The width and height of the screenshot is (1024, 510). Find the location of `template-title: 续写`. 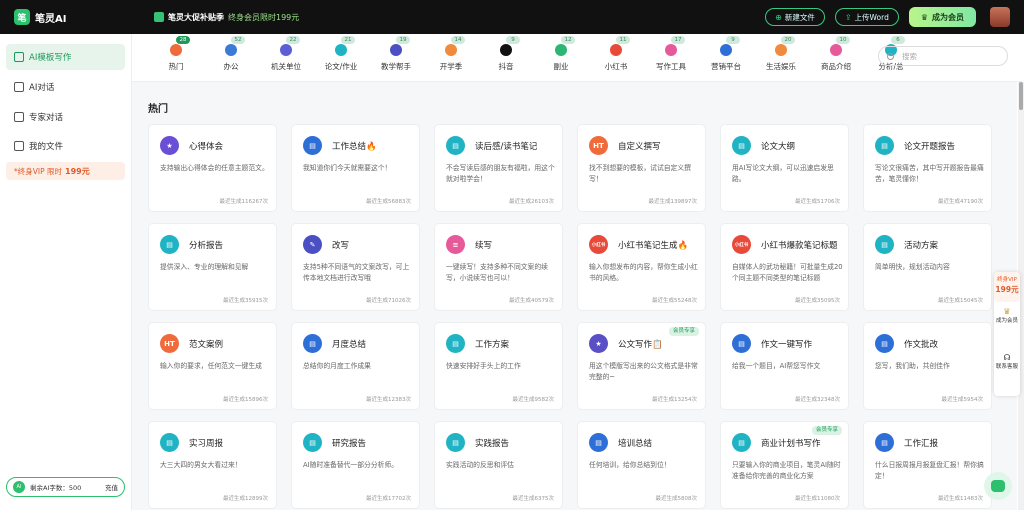

template-title: 续写 is located at coordinates (484, 246).